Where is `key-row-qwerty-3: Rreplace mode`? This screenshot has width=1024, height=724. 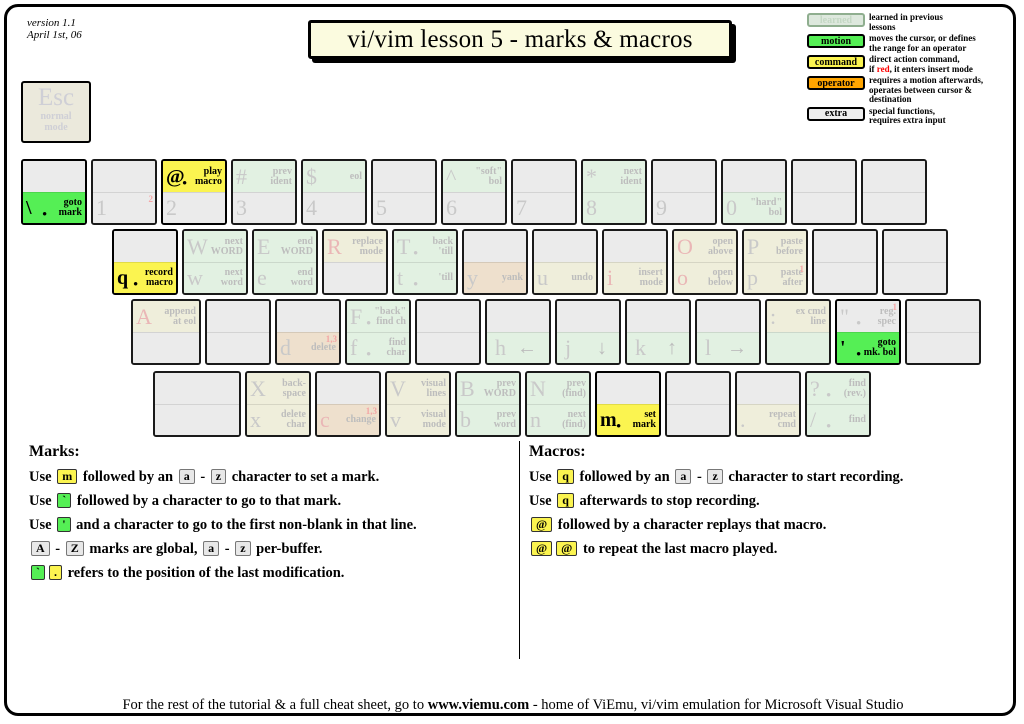 key-row-qwerty-3: Rreplace mode is located at coordinates (355, 262).